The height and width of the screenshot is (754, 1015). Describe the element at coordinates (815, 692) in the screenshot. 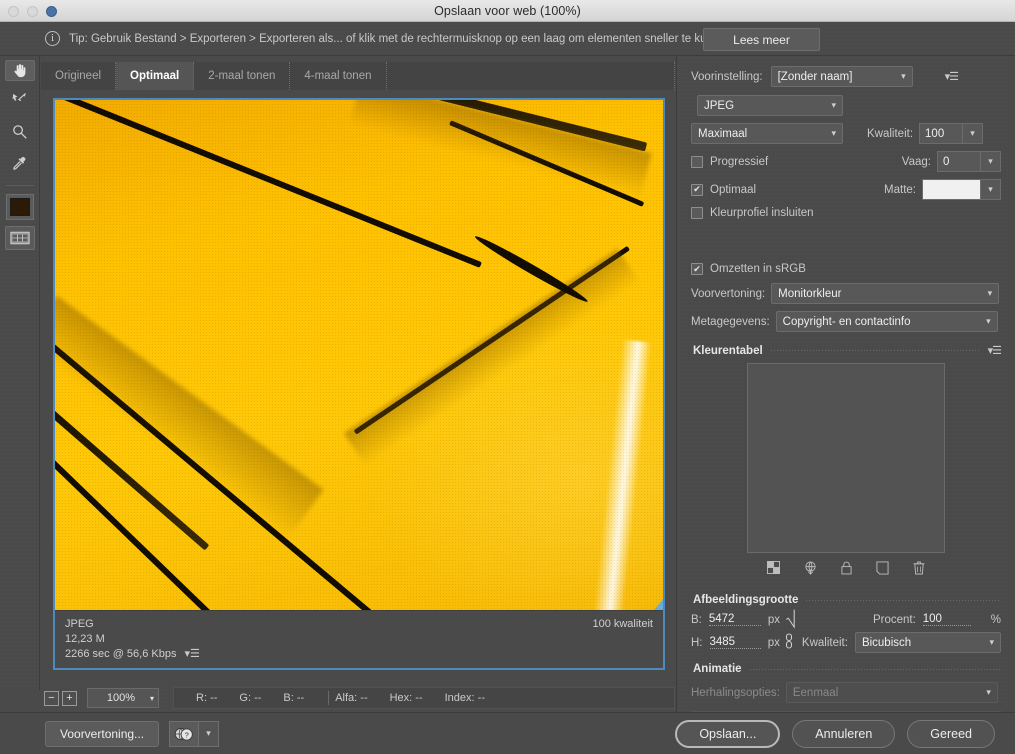

I see `loop-value: Eenmaal` at that location.